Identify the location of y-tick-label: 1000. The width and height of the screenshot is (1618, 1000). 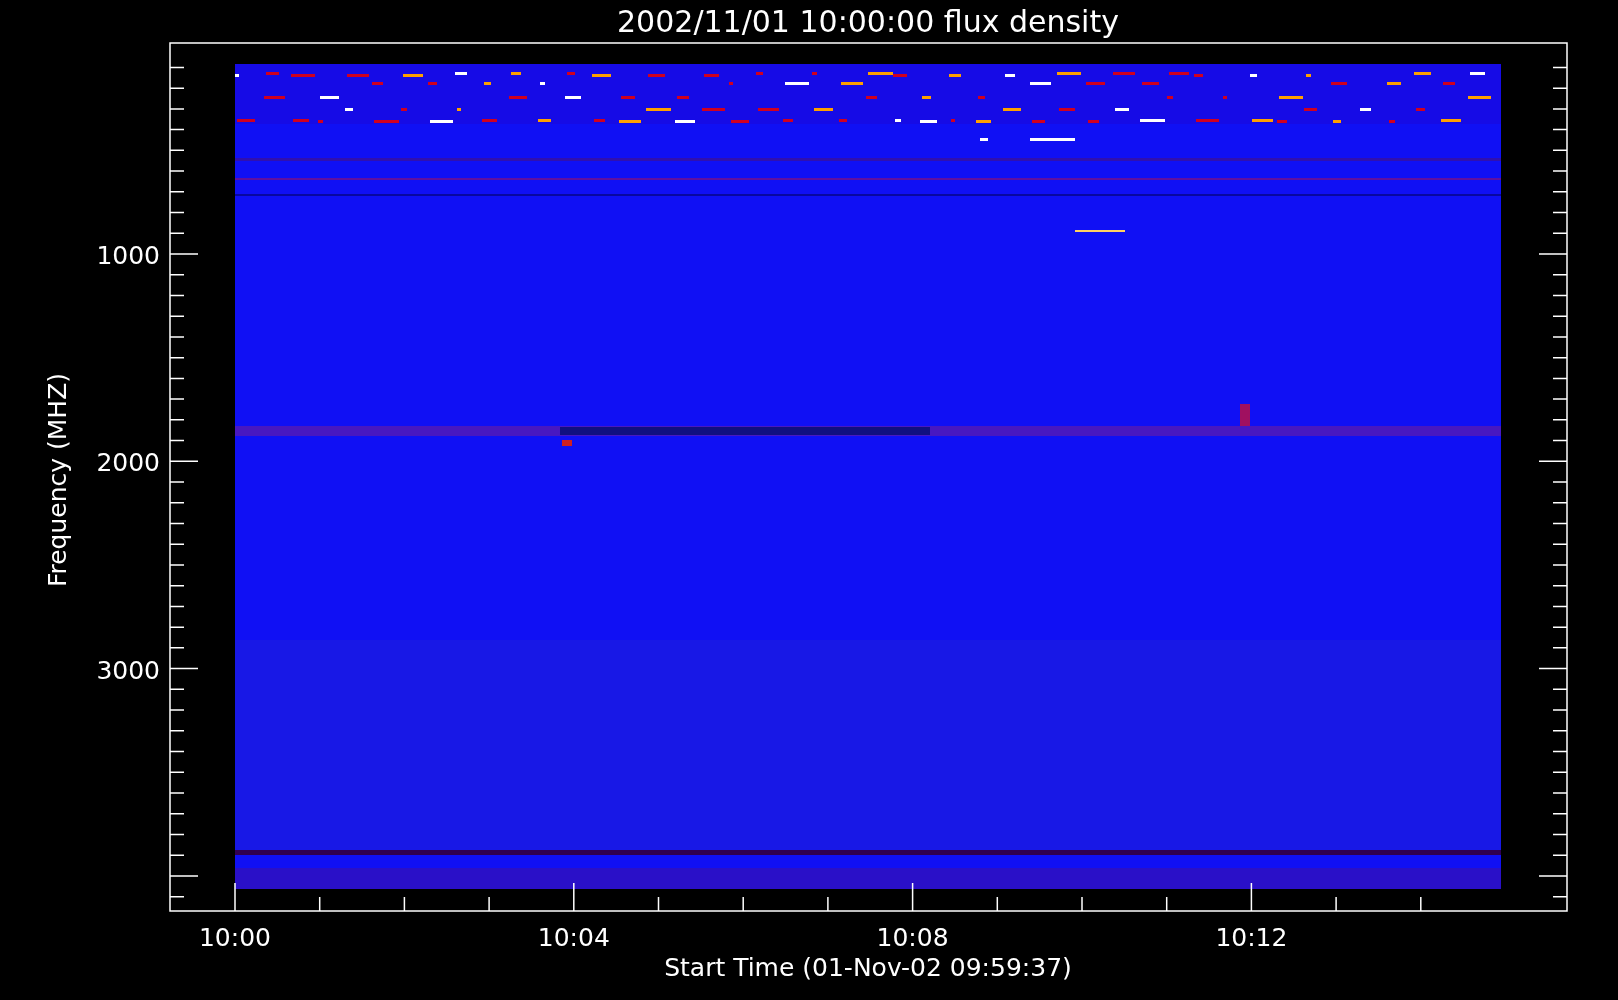
(128, 255).